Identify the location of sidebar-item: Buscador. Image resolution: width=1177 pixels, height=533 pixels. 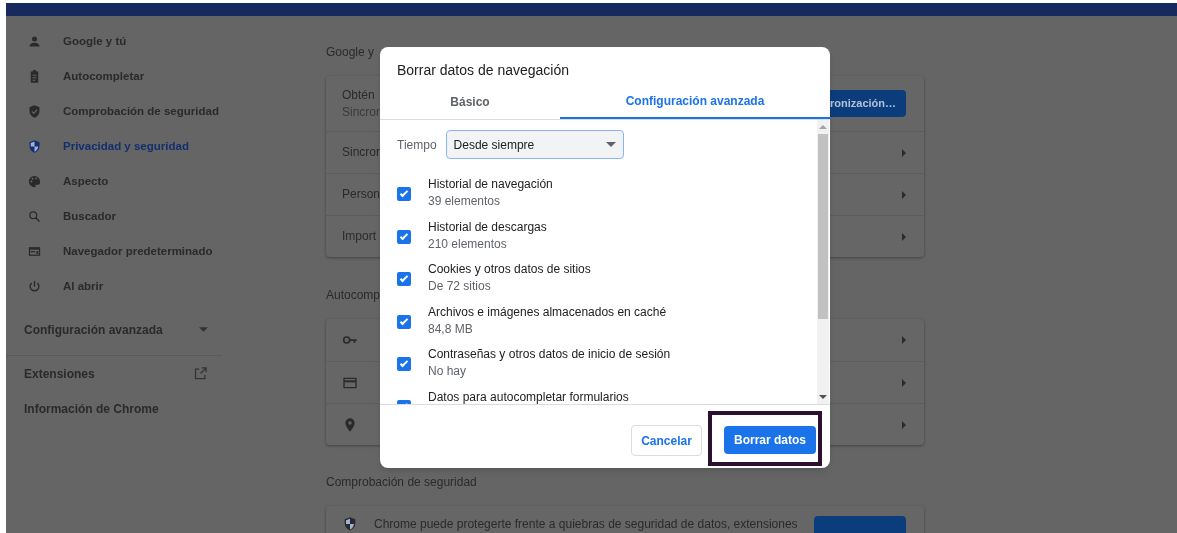
(117, 216).